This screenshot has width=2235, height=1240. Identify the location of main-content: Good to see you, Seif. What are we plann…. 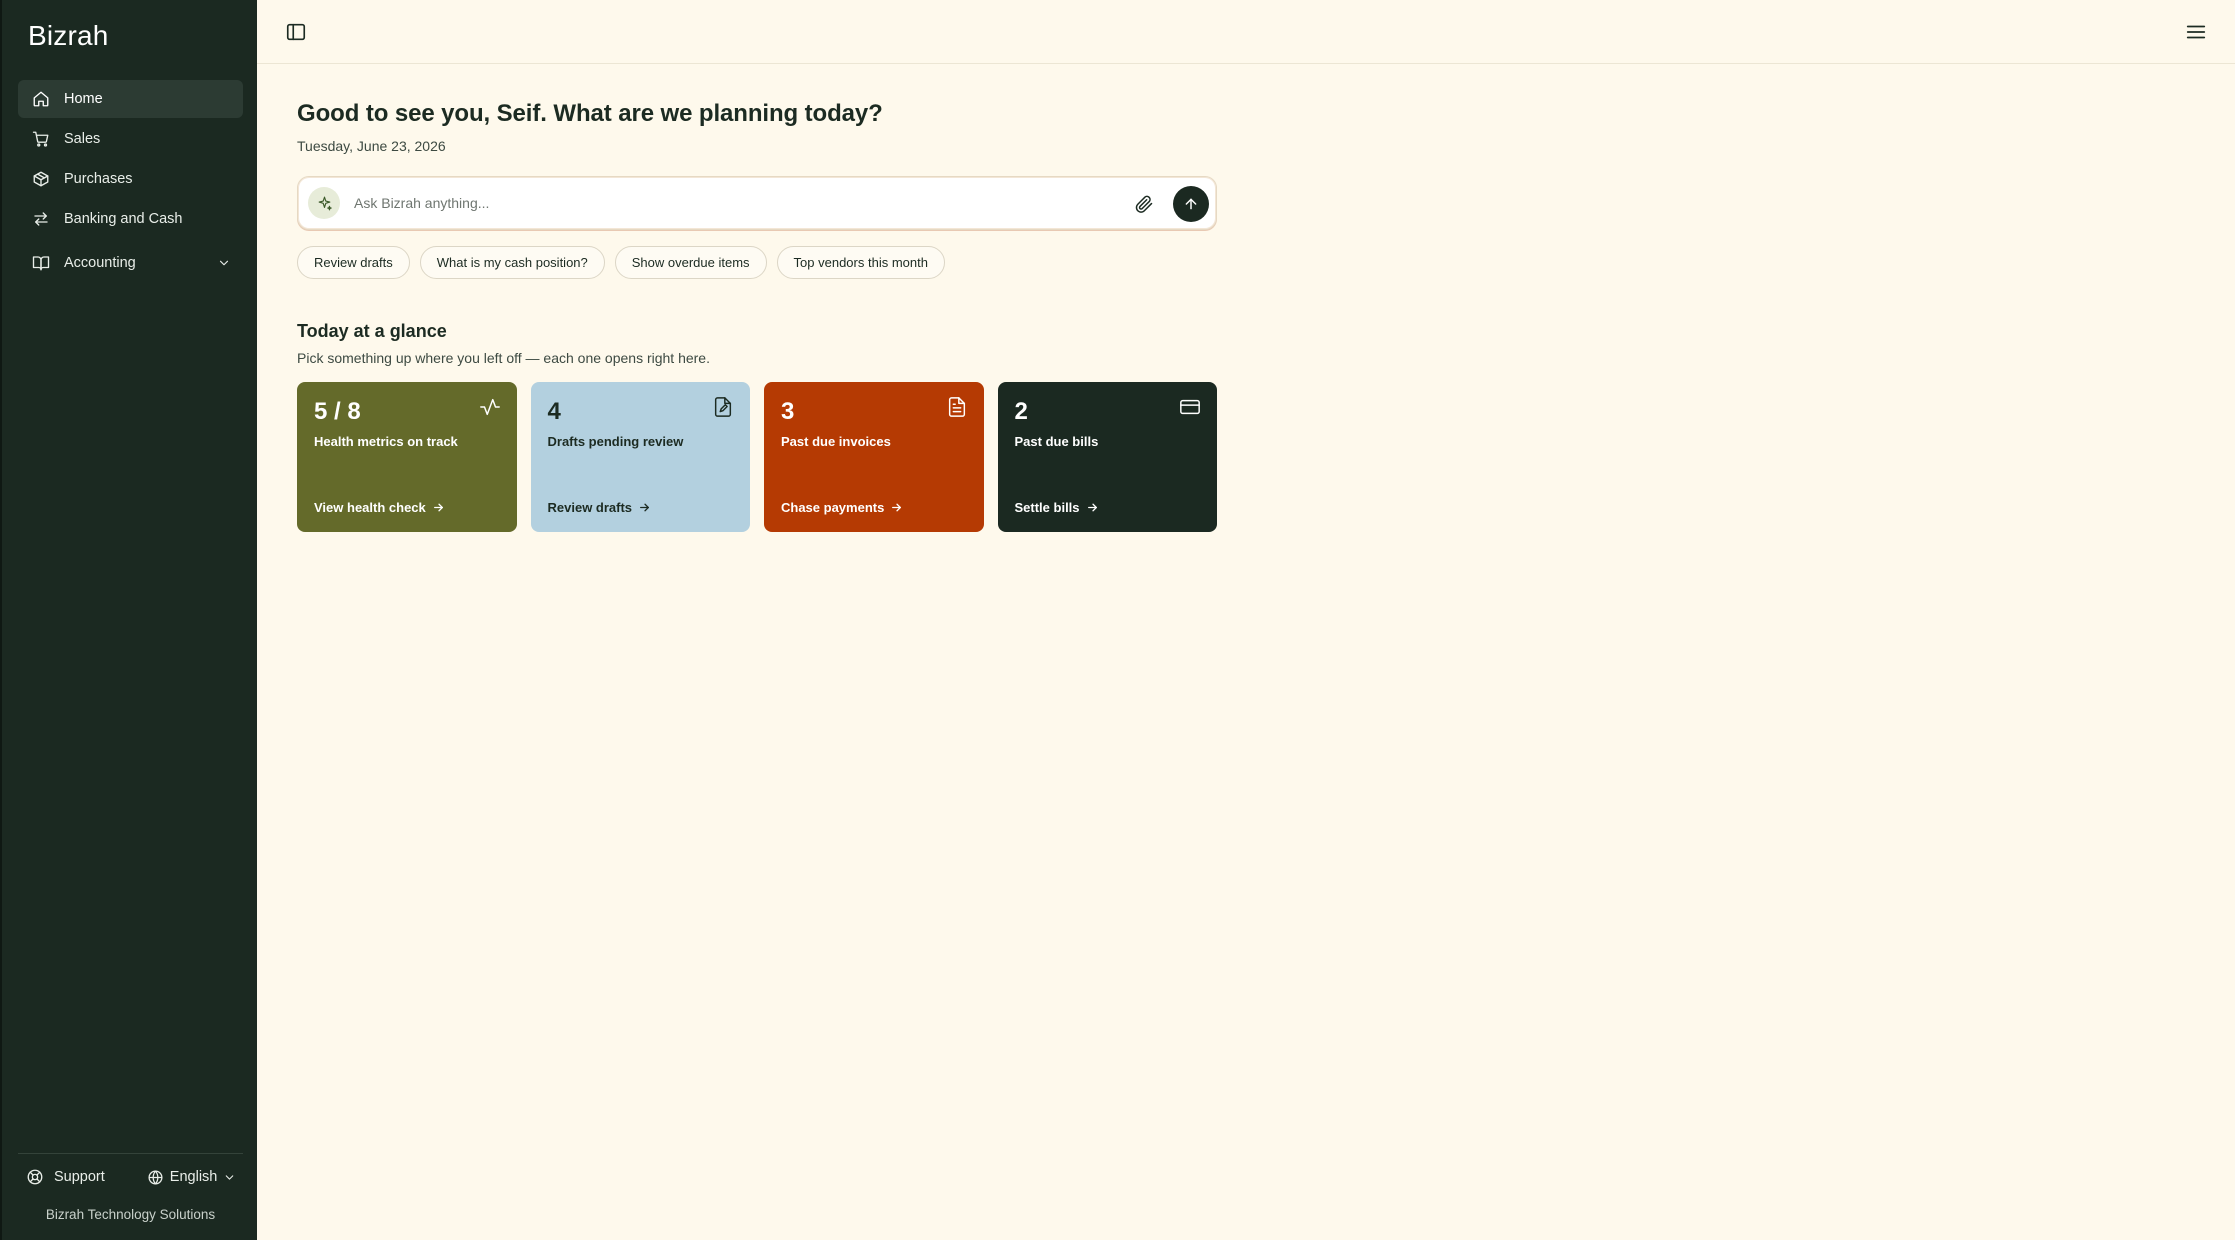
(757, 316).